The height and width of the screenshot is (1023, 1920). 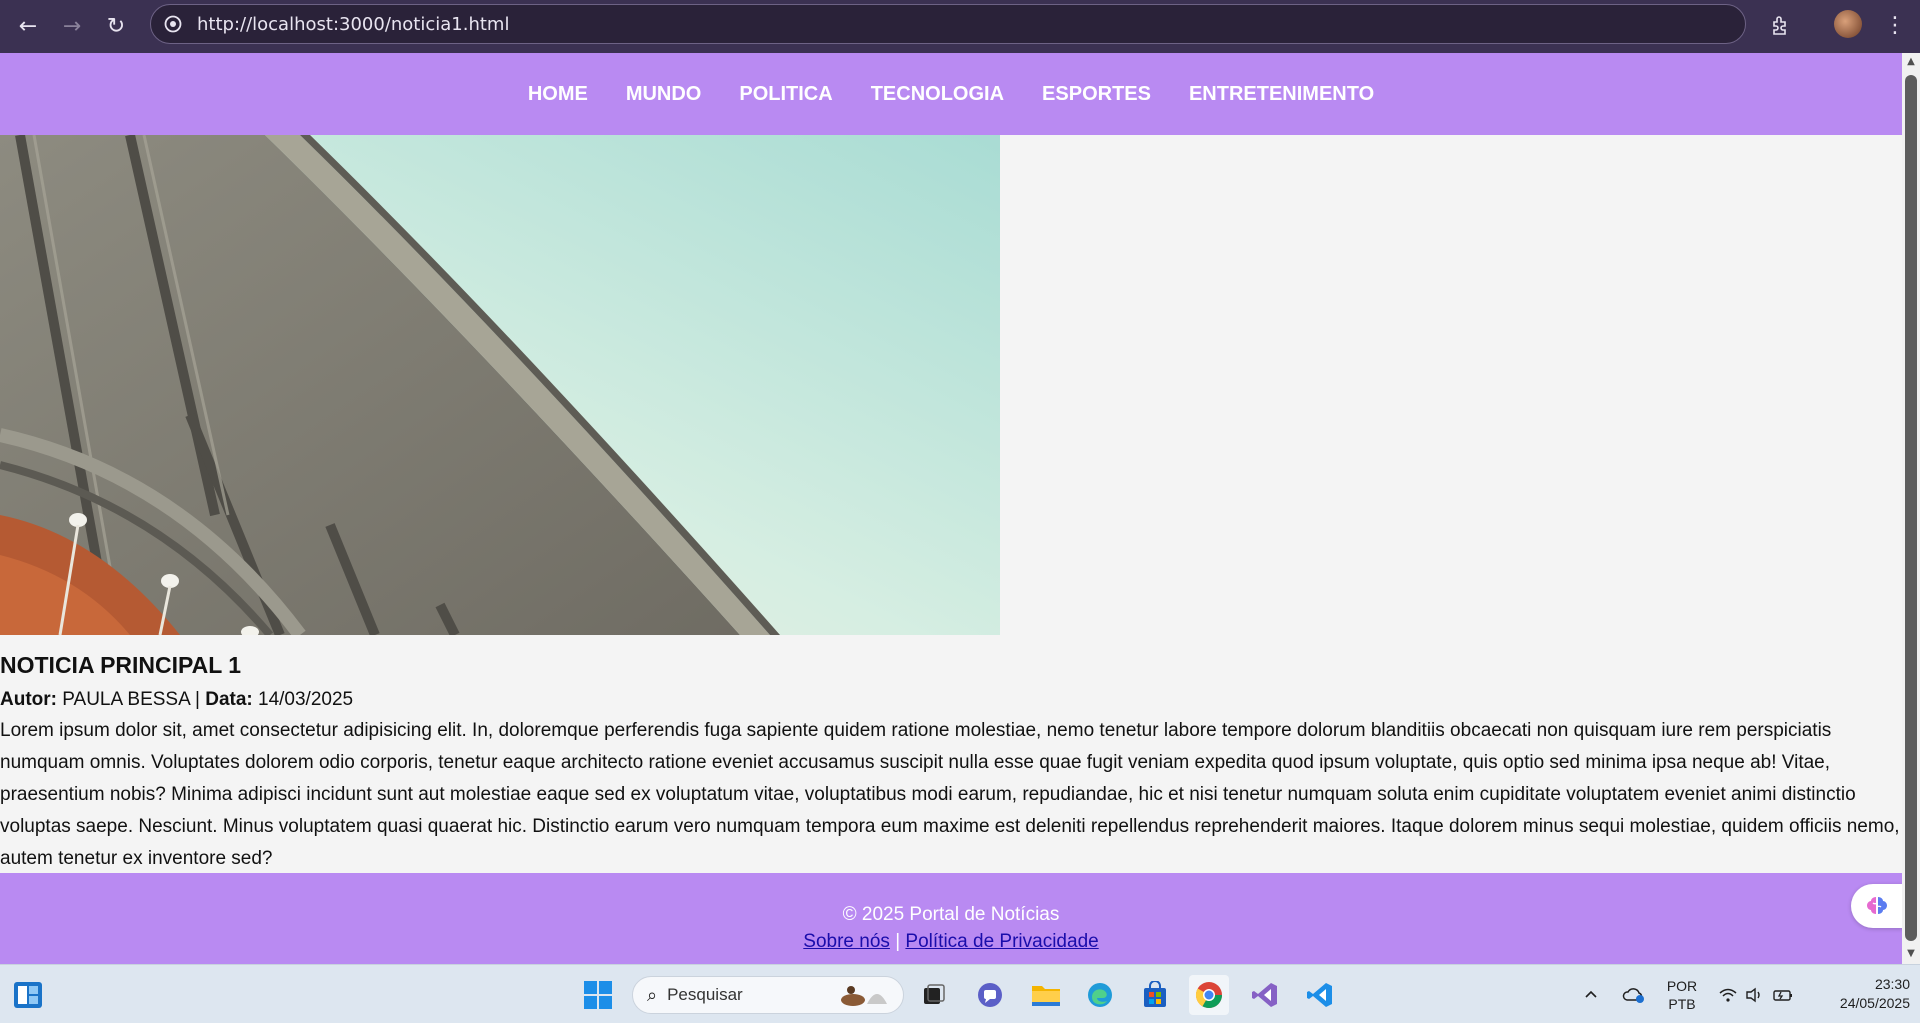 I want to click on footer-links: Sobre nós | Política de Privacidade, so click(x=951, y=942).